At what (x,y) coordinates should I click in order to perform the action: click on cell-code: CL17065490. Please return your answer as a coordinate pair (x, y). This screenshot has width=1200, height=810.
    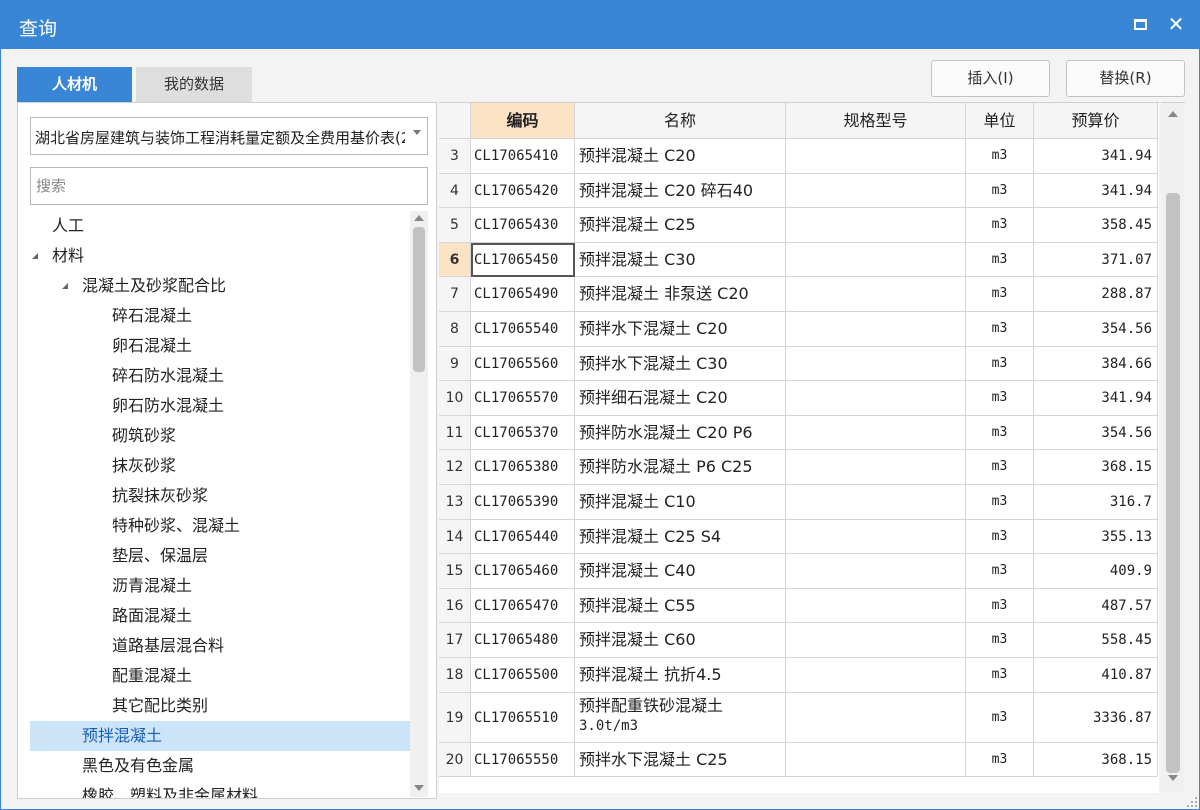
    Looking at the image, I should click on (523, 294).